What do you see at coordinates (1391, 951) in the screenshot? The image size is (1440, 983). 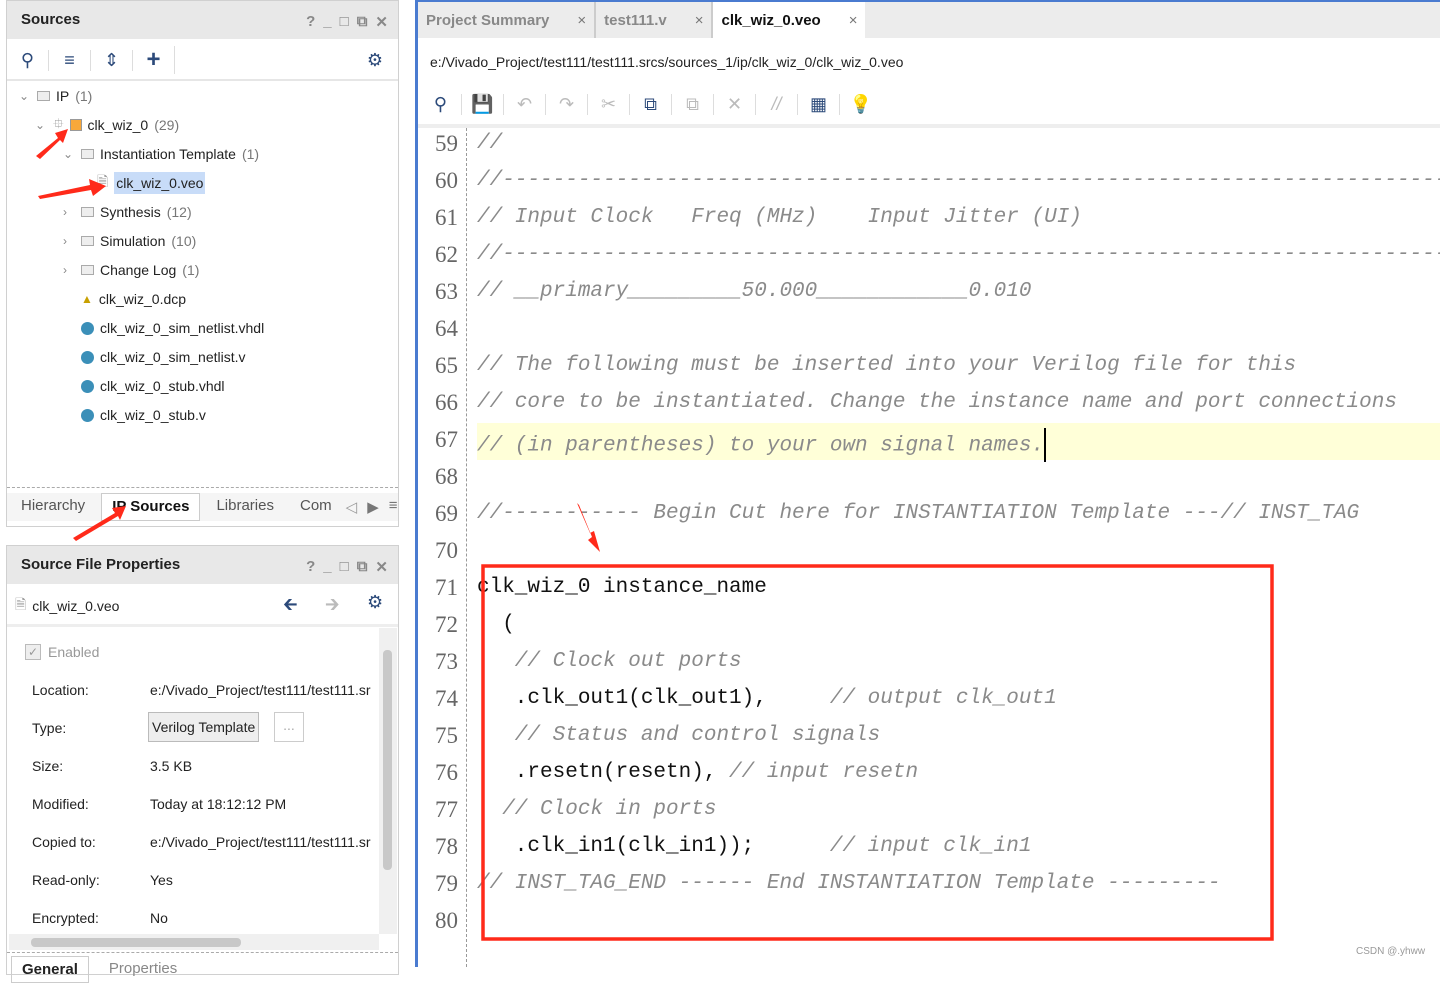 I see `watermark: CSDN @.yhww` at bounding box center [1391, 951].